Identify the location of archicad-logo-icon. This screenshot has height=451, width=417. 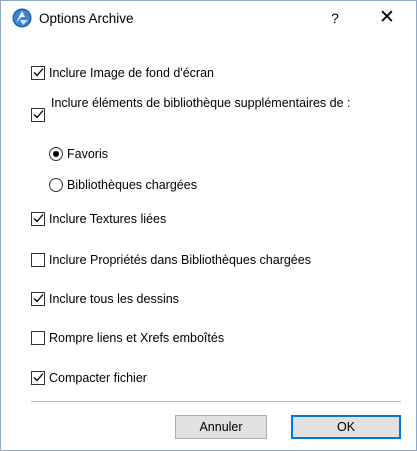
(22, 18).